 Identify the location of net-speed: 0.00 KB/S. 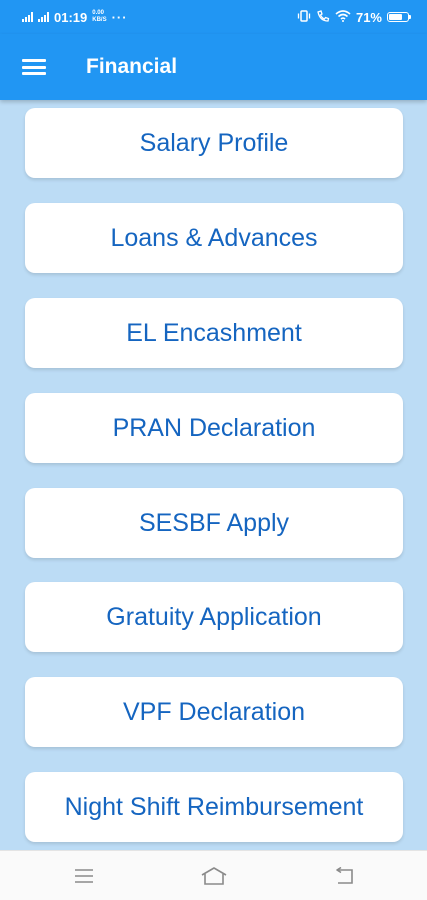
(99, 17).